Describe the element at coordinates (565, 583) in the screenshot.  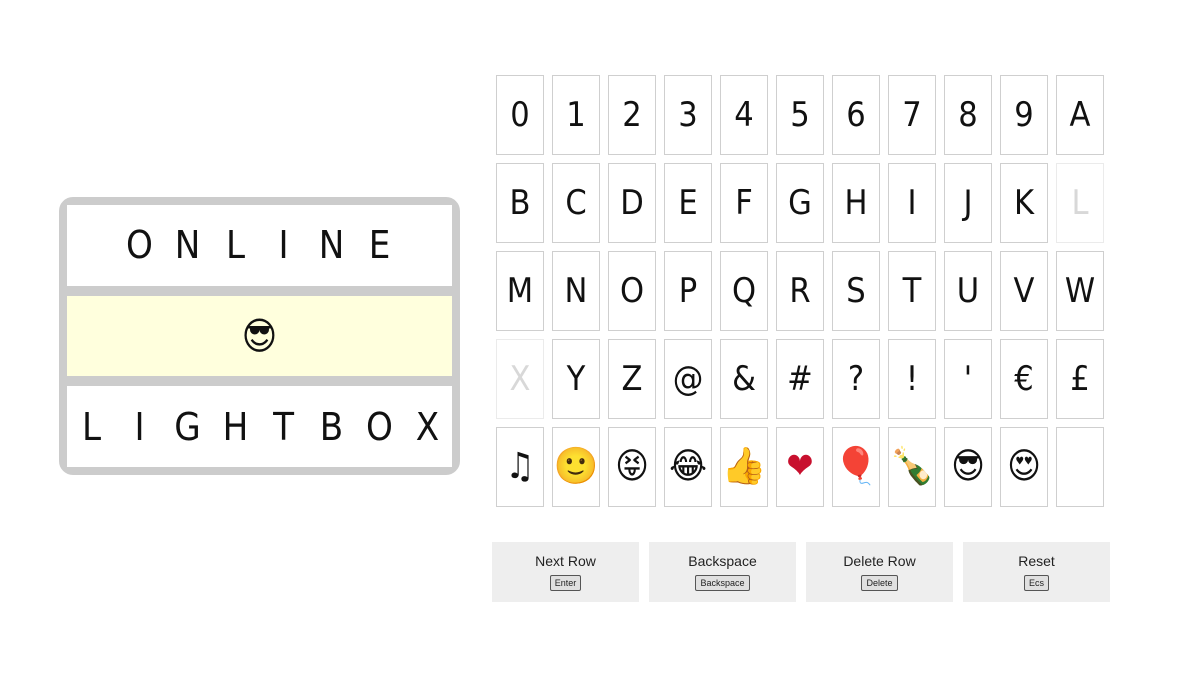
I see `enter-key-hint: Enter` at that location.